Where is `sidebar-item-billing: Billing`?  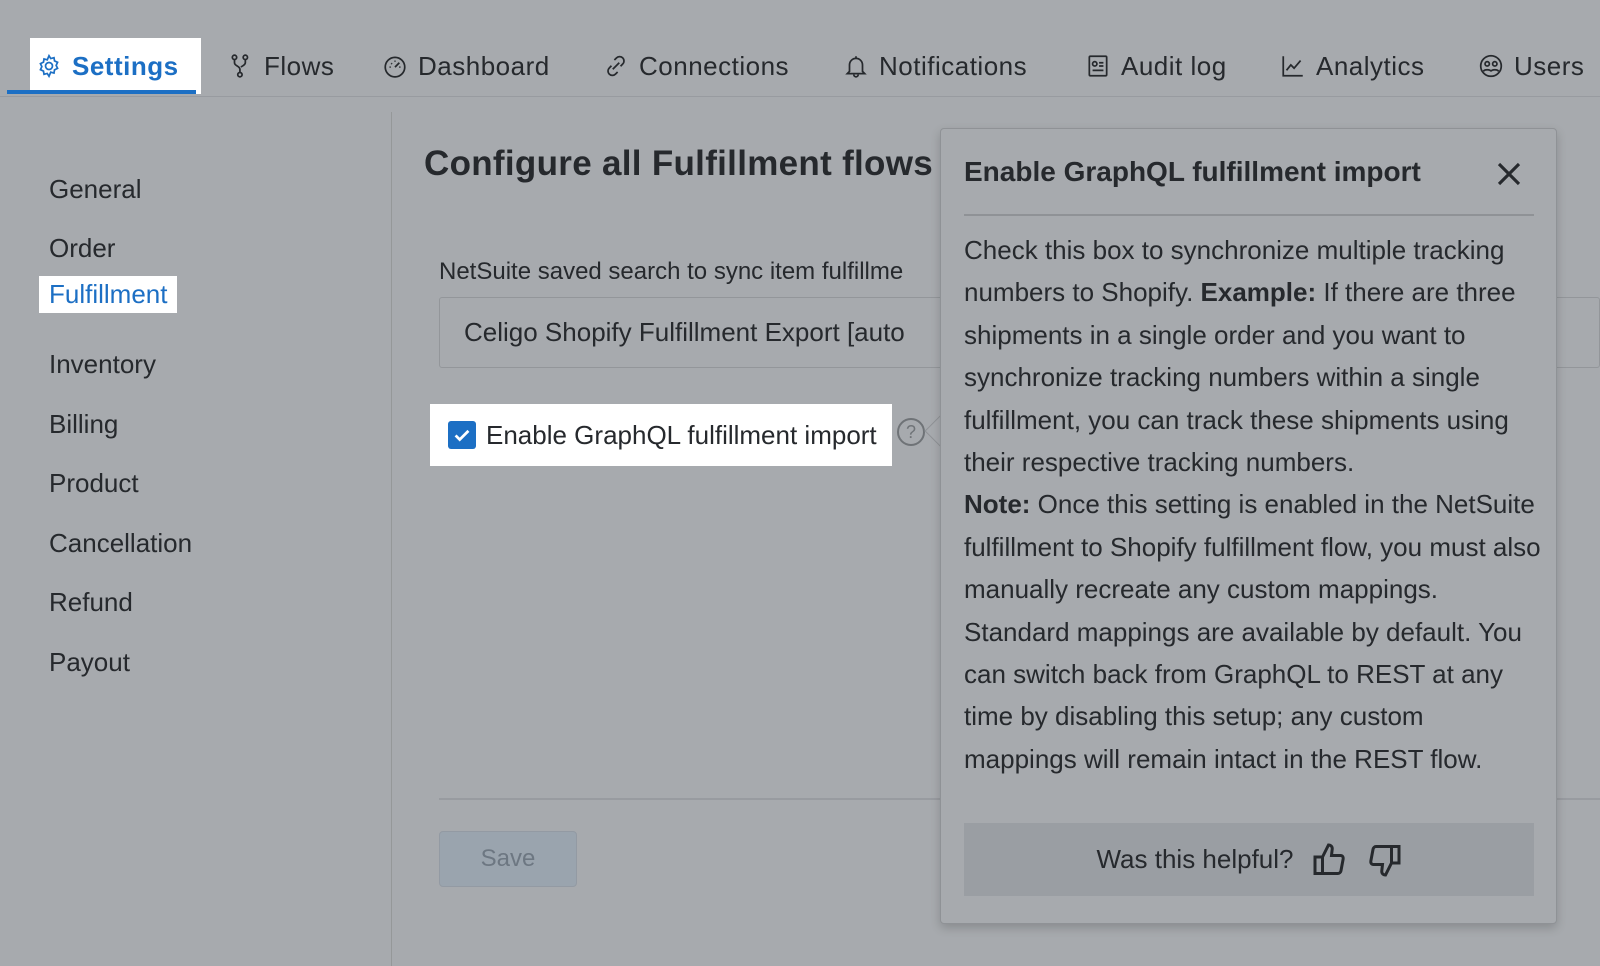 sidebar-item-billing: Billing is located at coordinates (83, 424).